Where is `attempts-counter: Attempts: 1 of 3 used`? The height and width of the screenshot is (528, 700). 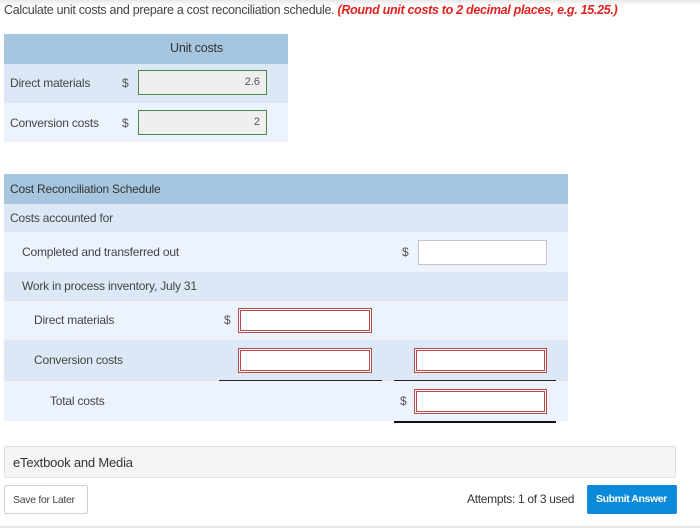 attempts-counter: Attempts: 1 of 3 used is located at coordinates (521, 499).